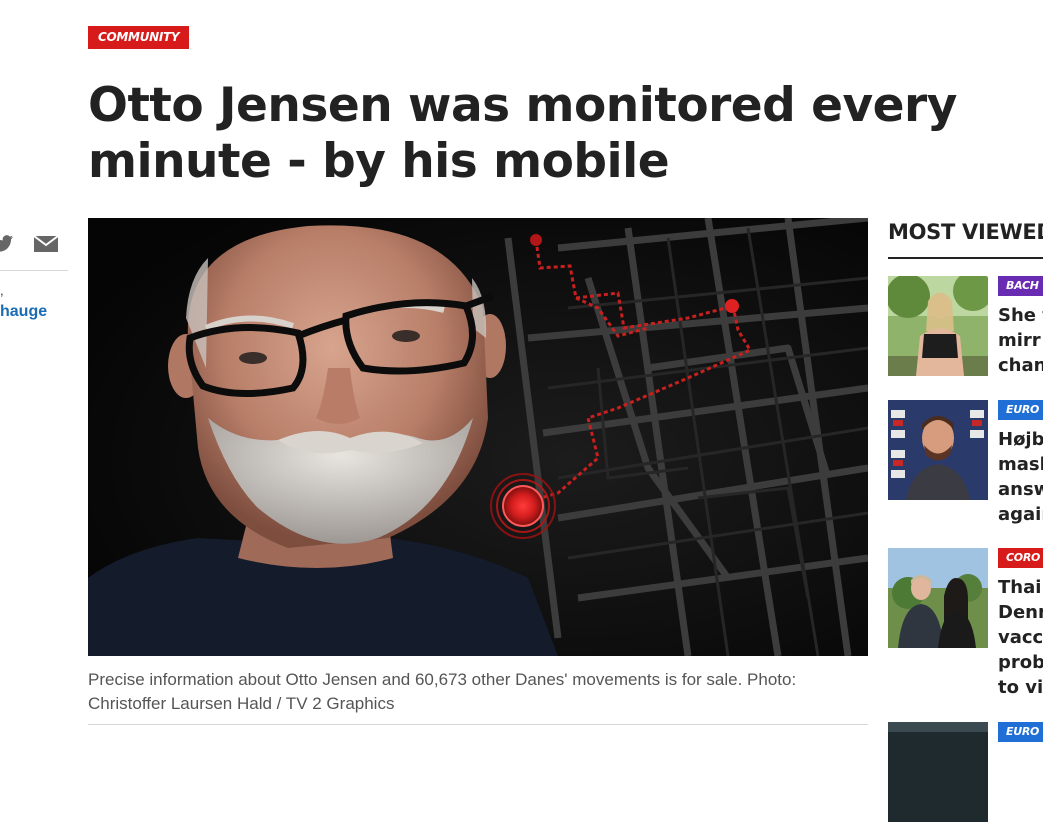 Image resolution: width=1043 pixels, height=822 pixels. Describe the element at coordinates (1020, 286) in the screenshot. I see `category-tag: BACH` at that location.